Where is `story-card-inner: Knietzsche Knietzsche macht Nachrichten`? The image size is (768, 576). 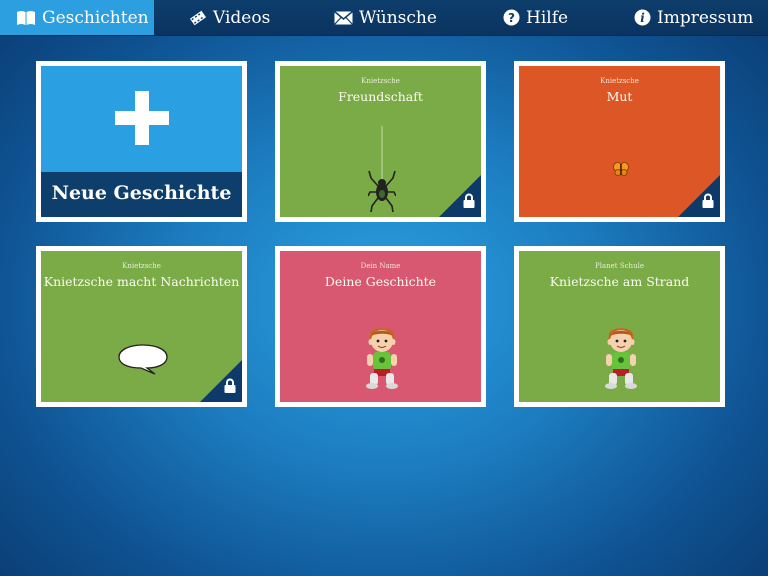
story-card-inner: Knietzsche Knietzsche macht Nachrichten is located at coordinates (141, 326).